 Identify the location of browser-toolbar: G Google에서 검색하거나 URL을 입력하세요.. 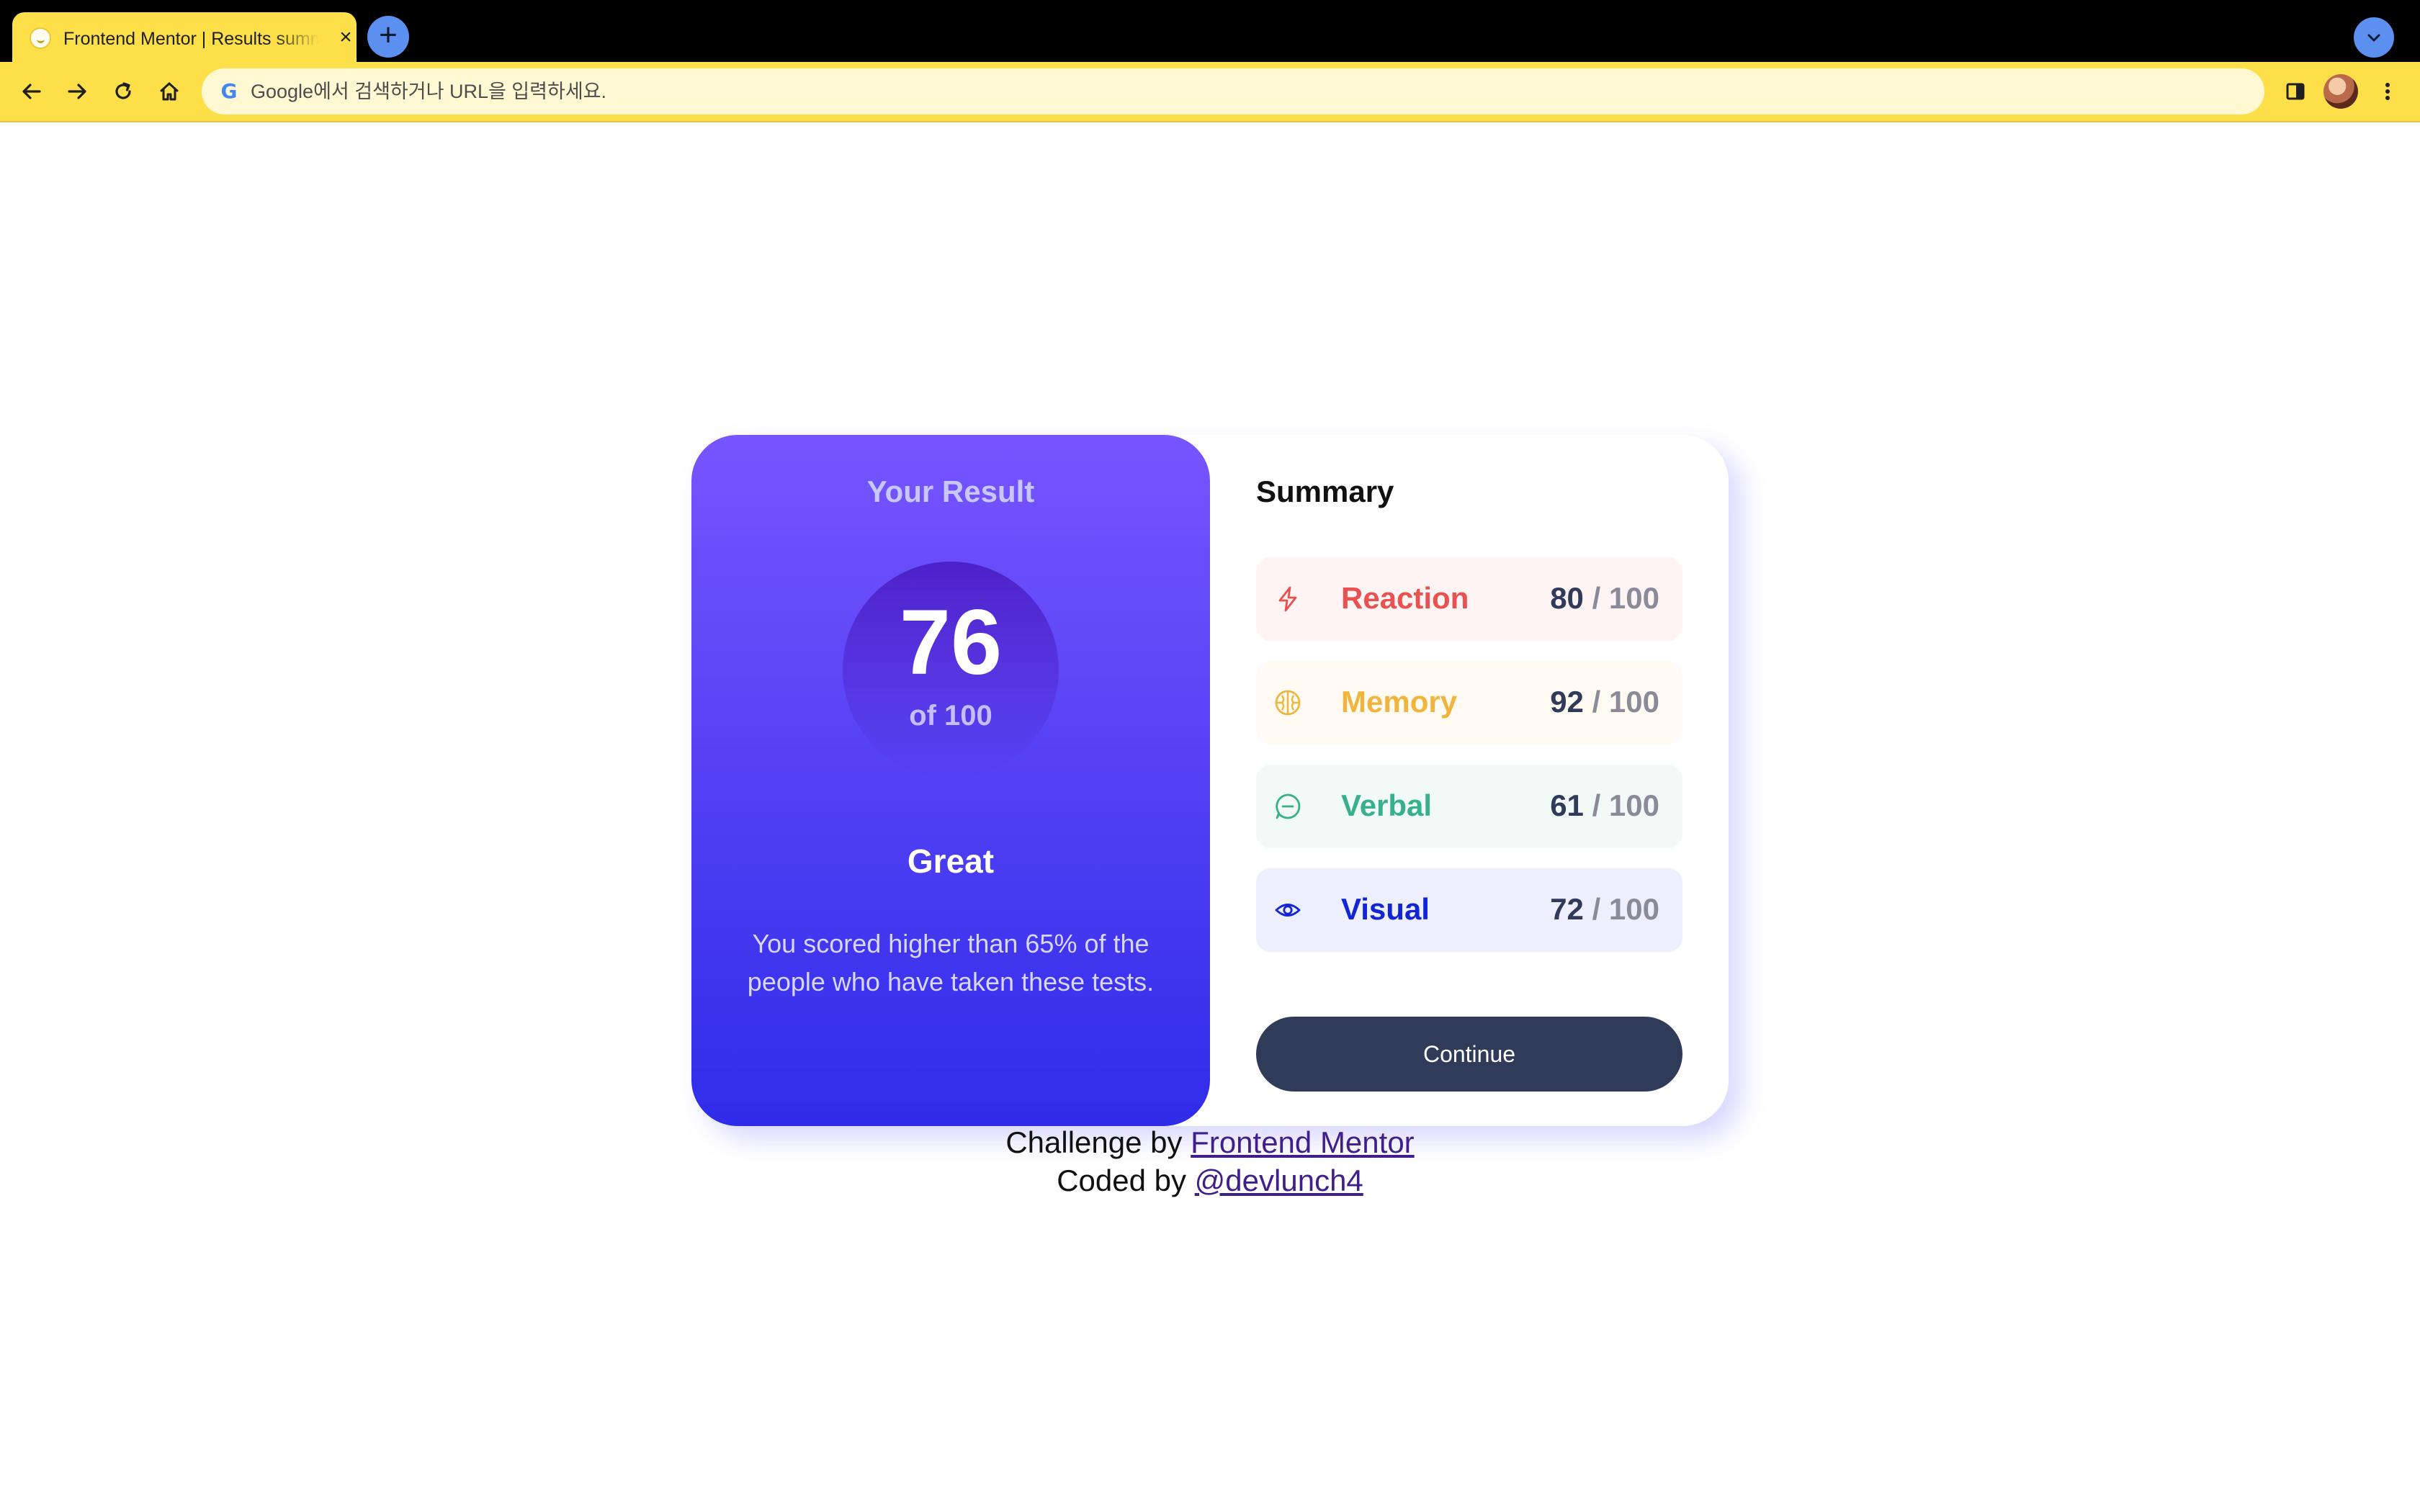
(1210, 92).